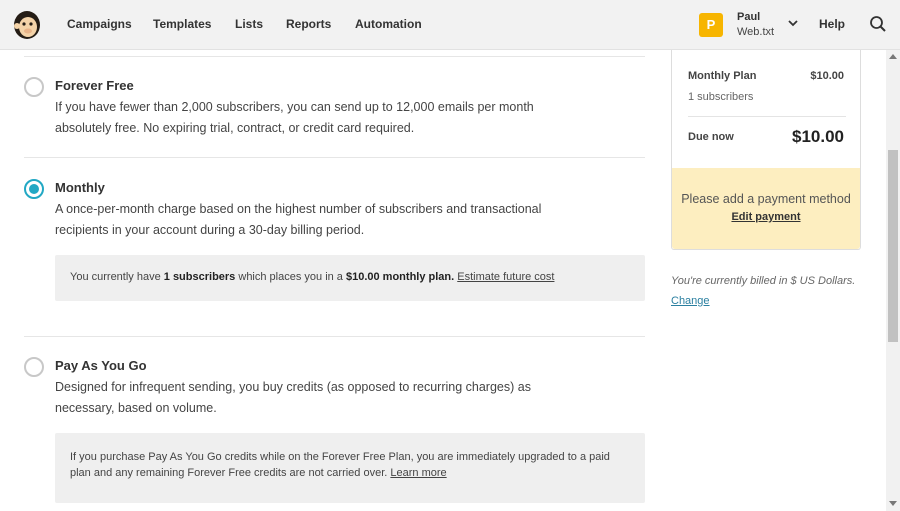  Describe the element at coordinates (711, 137) in the screenshot. I see `due-now-label: Due now` at that location.